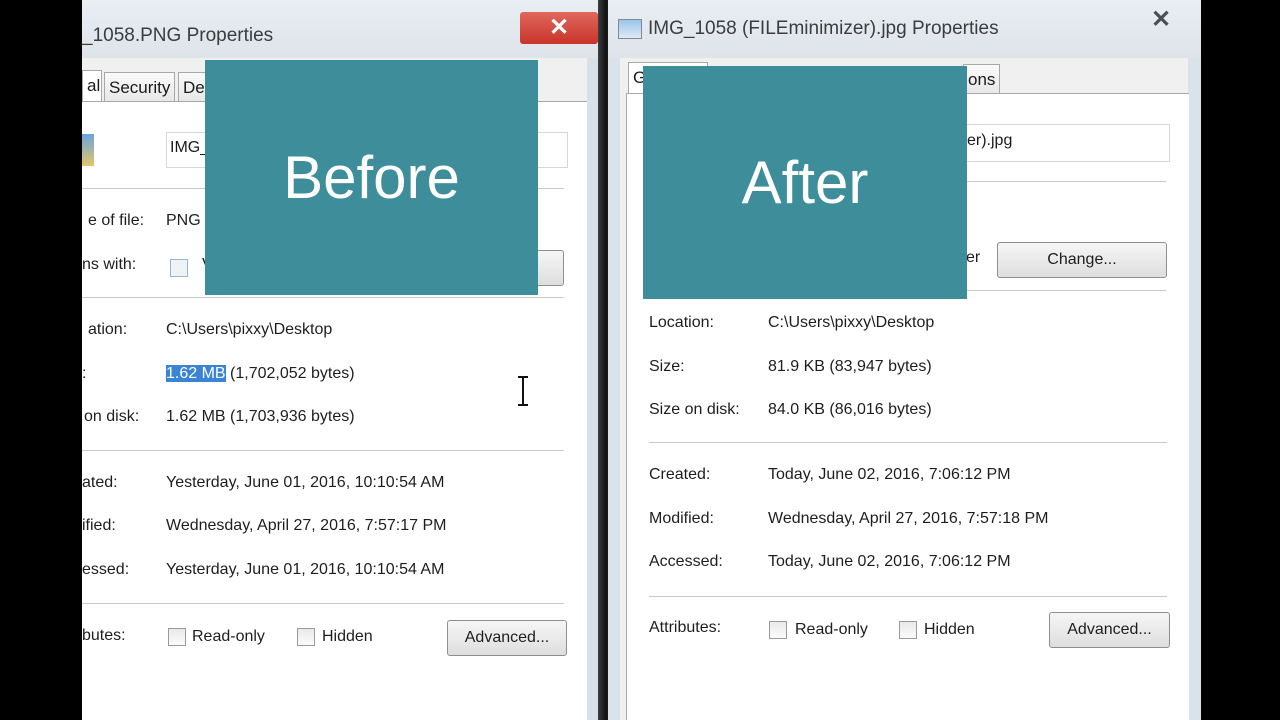 This screenshot has width=1280, height=720. Describe the element at coordinates (523, 391) in the screenshot. I see `text-cursor-icon` at that location.